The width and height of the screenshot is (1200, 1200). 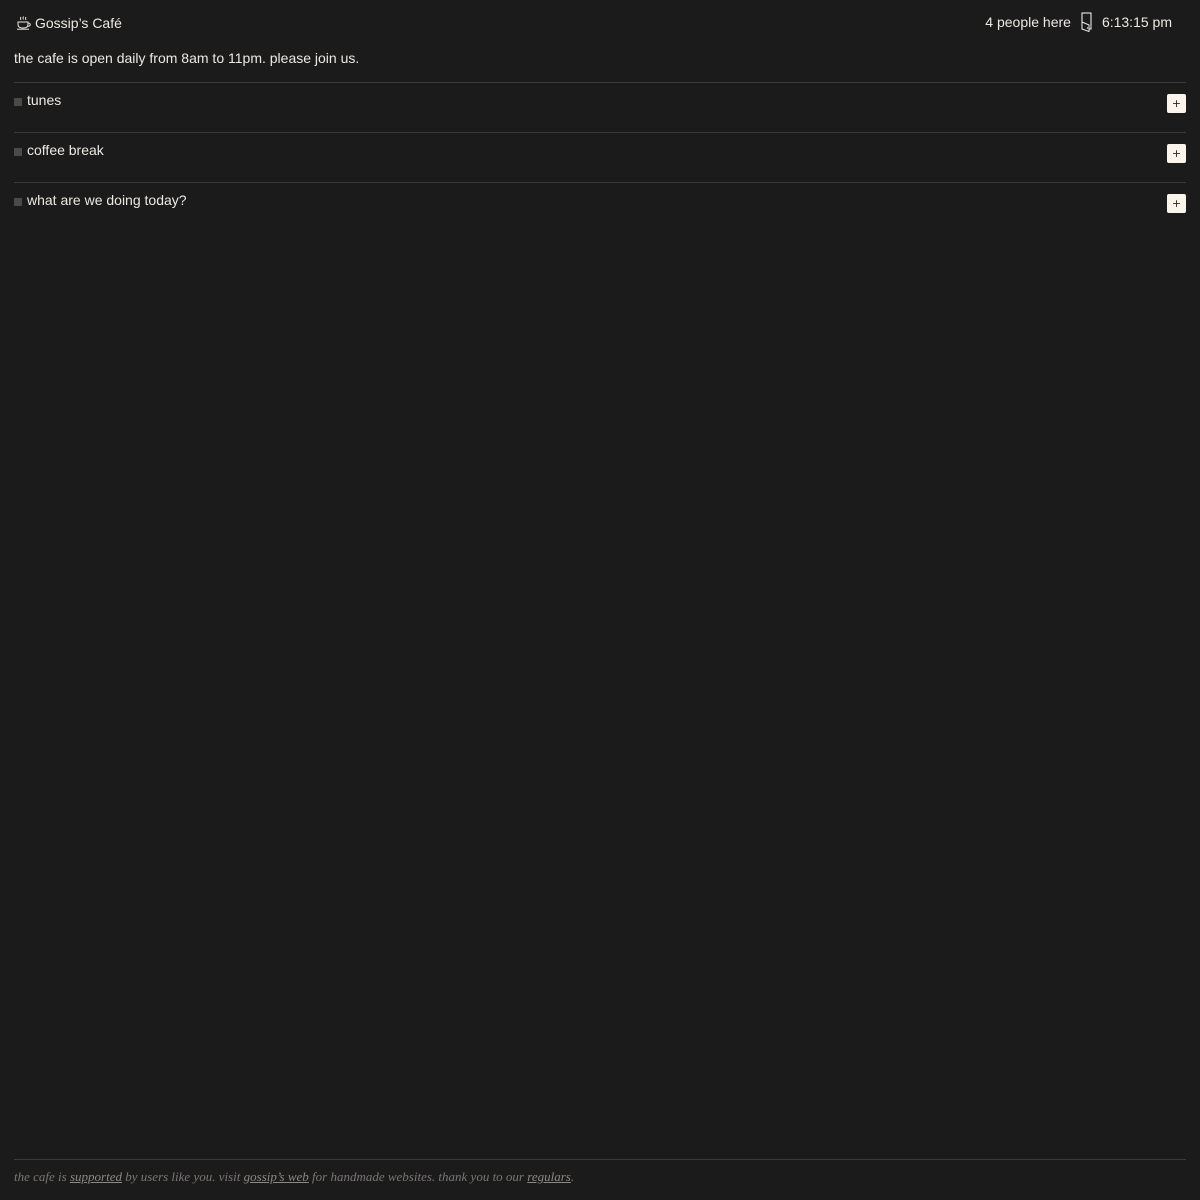 I want to click on footer-text: ., so click(x=572, y=1176).